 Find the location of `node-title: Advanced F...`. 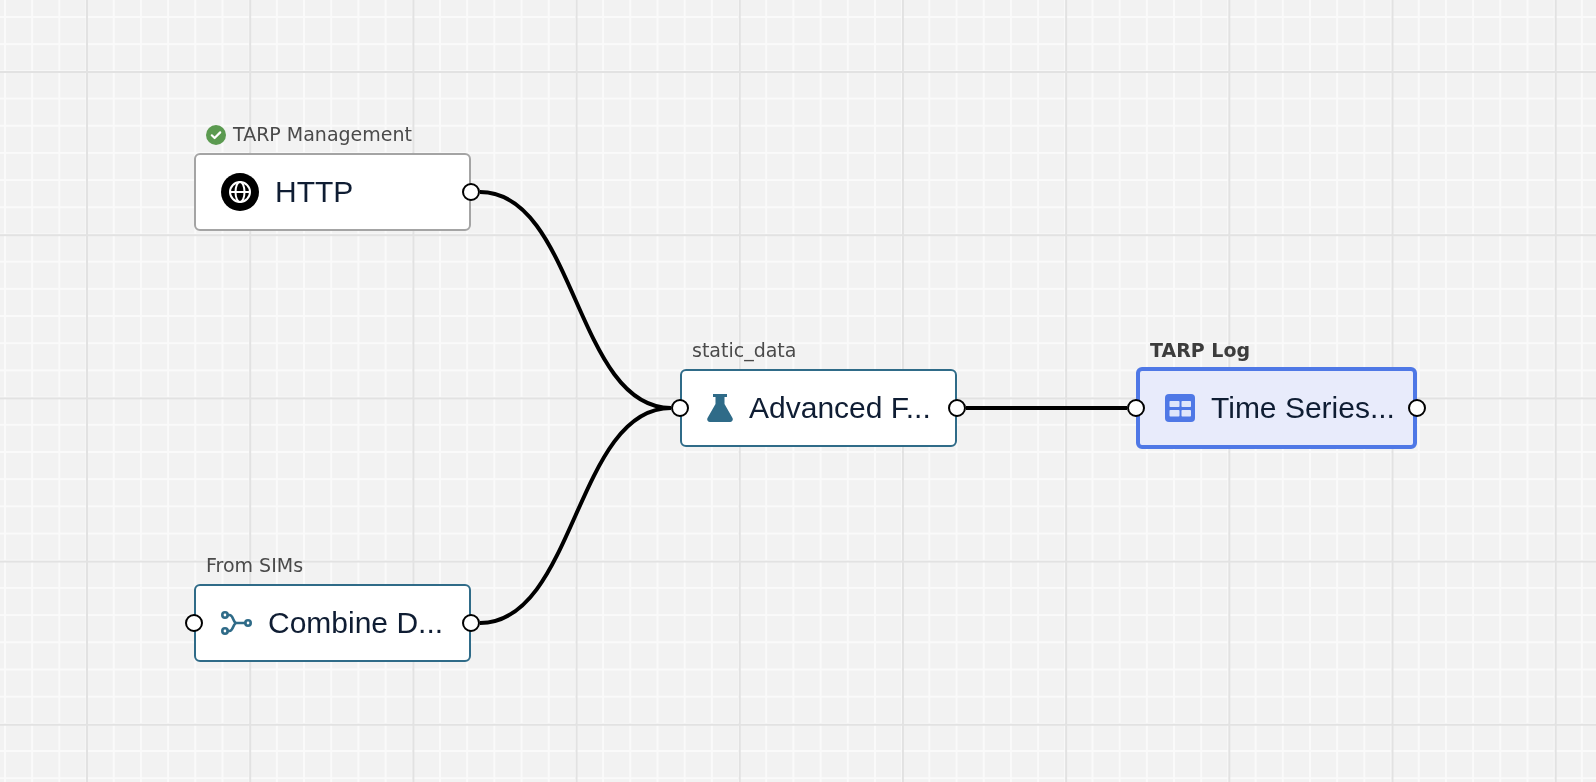

node-title: Advanced F... is located at coordinates (840, 408).